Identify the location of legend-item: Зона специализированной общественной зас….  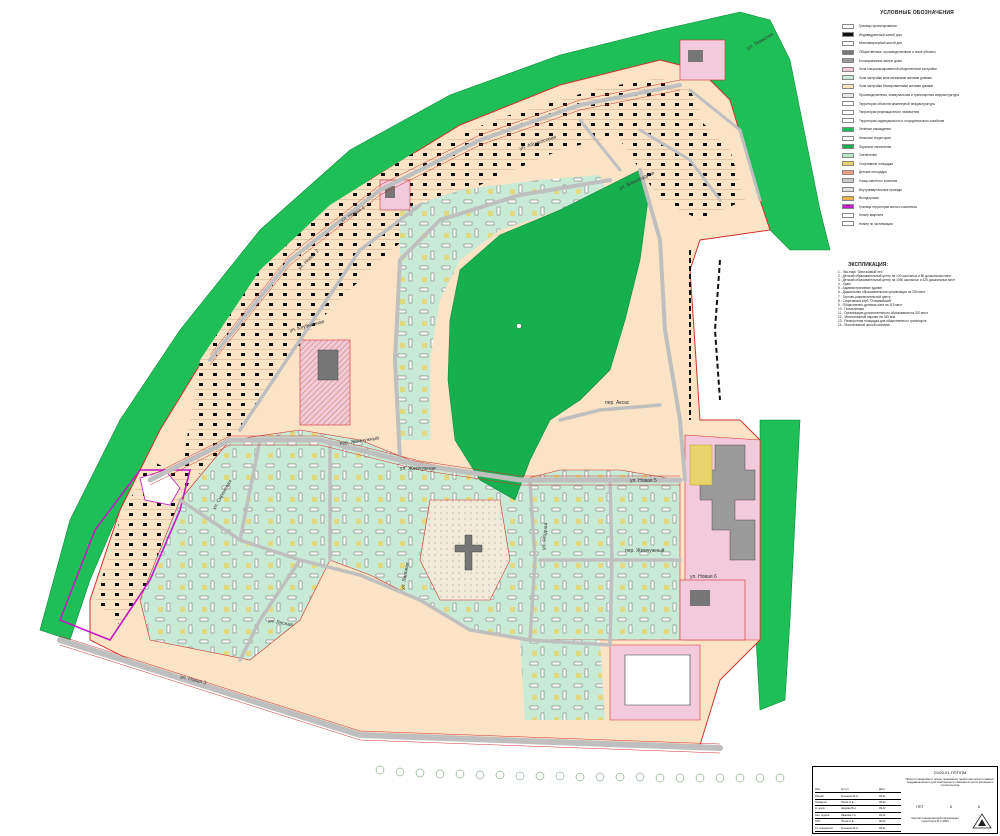
(917, 69).